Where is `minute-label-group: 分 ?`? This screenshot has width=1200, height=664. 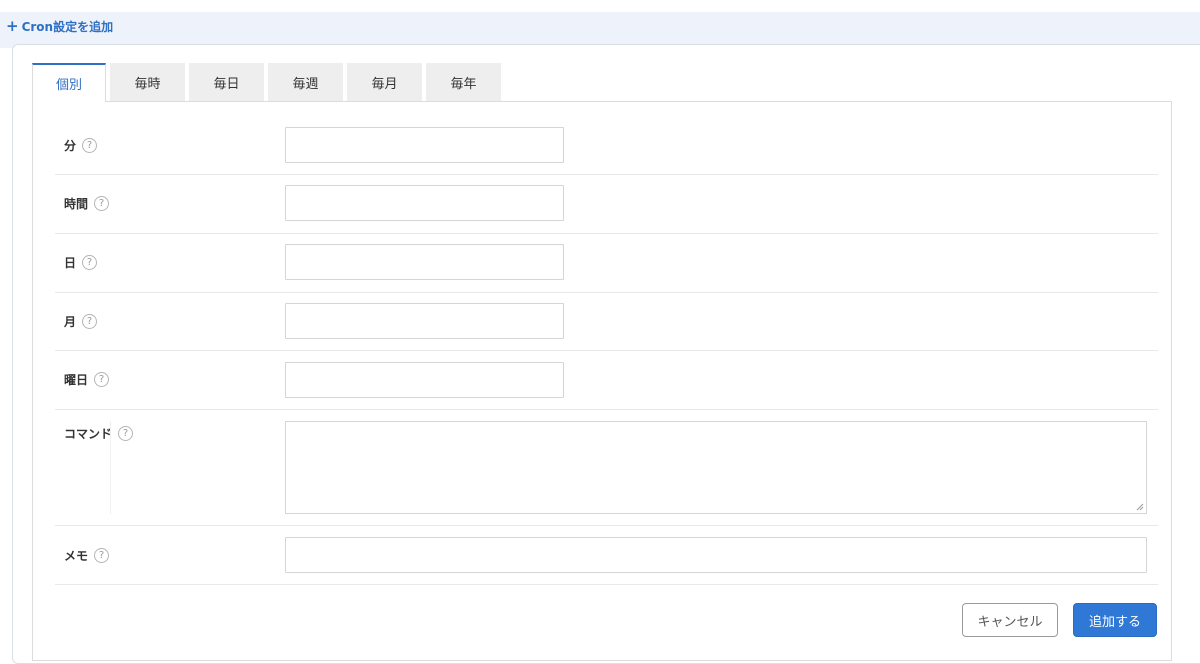 minute-label-group: 分 ? is located at coordinates (81, 145).